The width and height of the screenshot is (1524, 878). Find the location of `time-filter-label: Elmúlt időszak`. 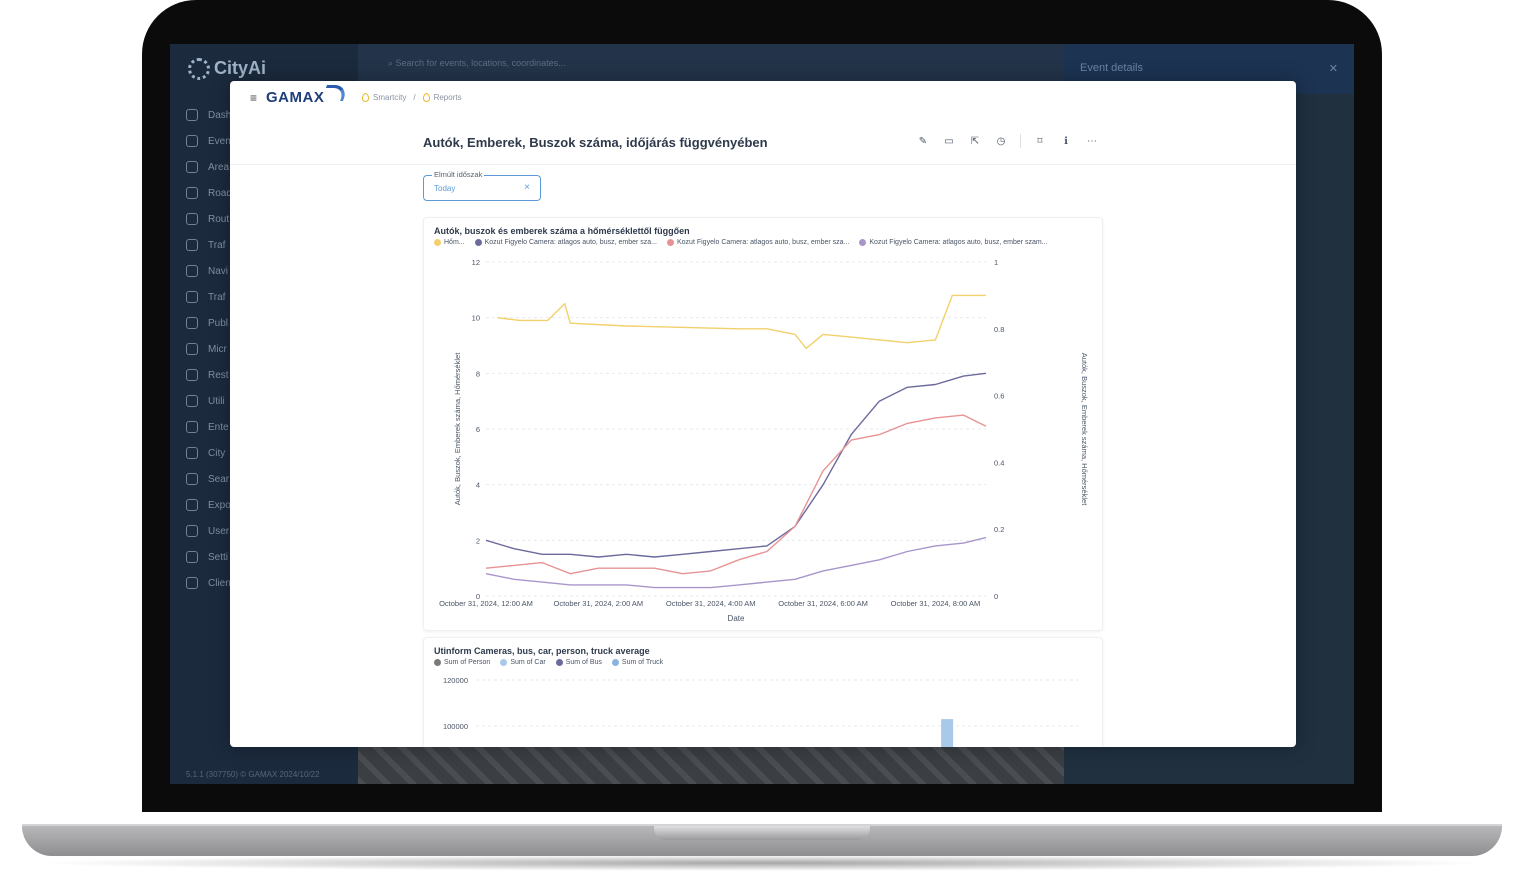

time-filter-label: Elmúlt időszak is located at coordinates (458, 174).